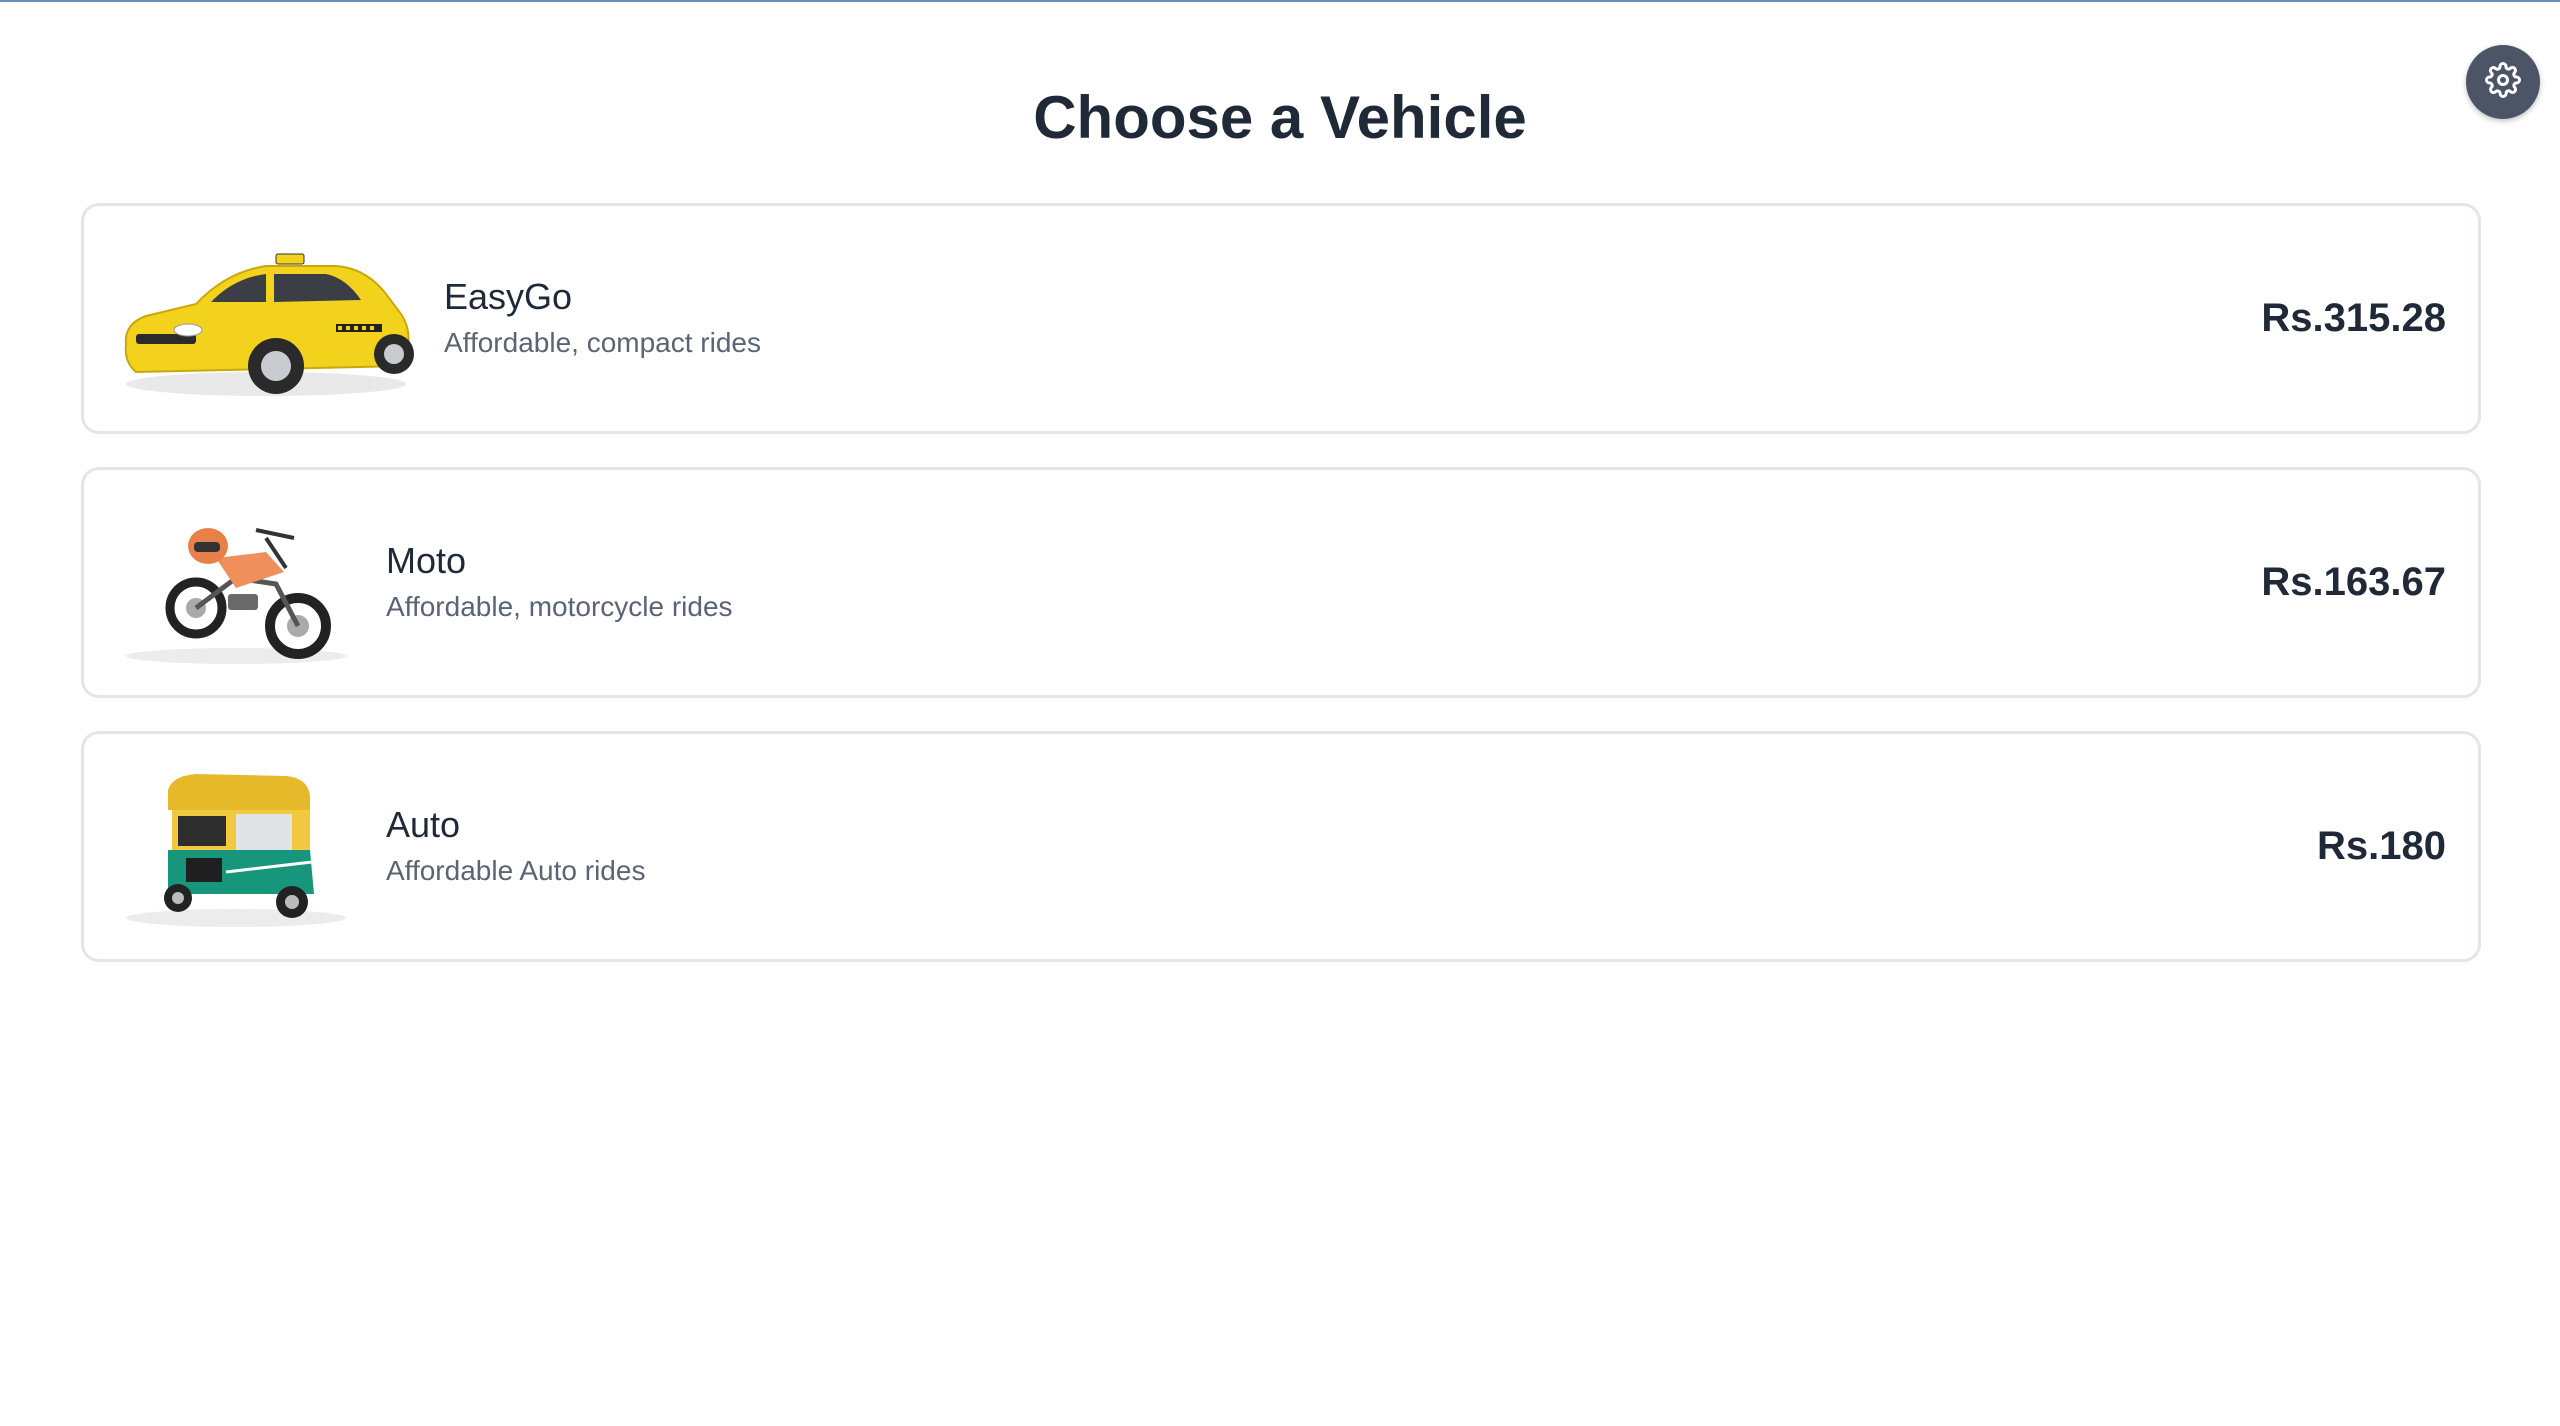 The image size is (2560, 1426). I want to click on vehicle-price: Rs.315.28, so click(2353, 318).